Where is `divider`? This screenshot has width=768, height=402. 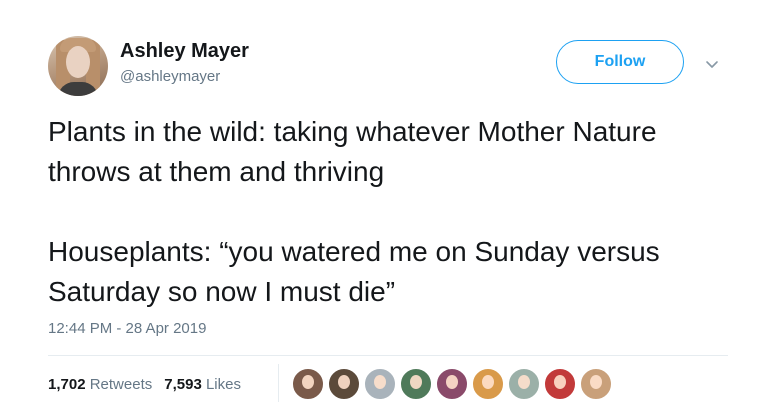 divider is located at coordinates (388, 355).